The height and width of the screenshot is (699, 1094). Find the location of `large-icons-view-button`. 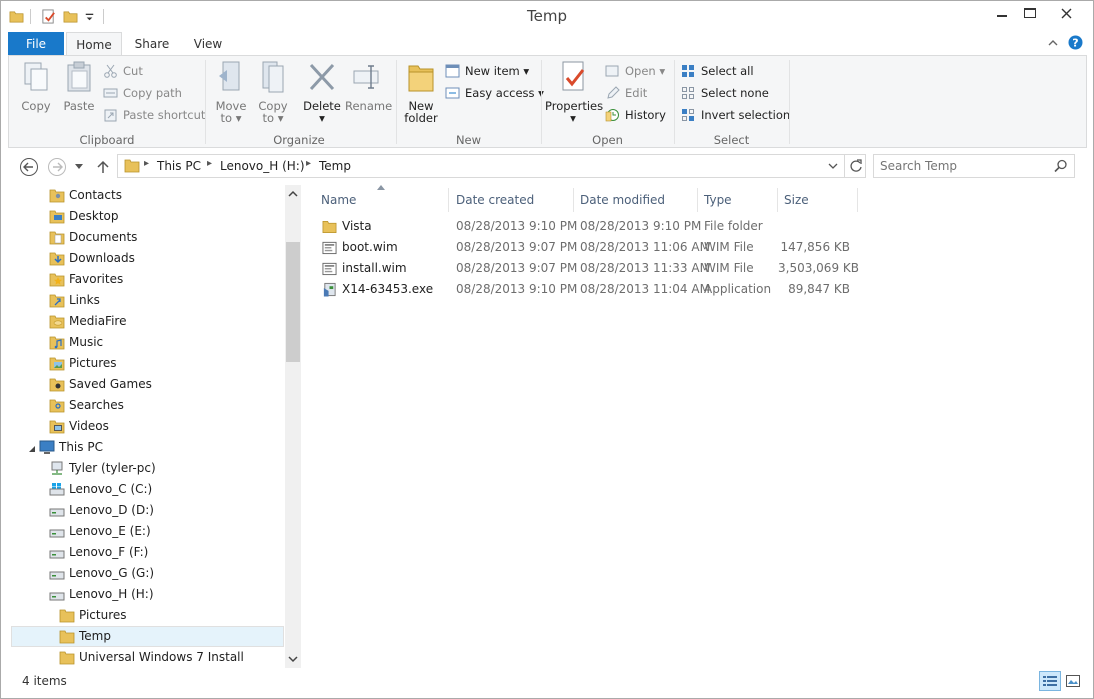

large-icons-view-button is located at coordinates (1073, 681).